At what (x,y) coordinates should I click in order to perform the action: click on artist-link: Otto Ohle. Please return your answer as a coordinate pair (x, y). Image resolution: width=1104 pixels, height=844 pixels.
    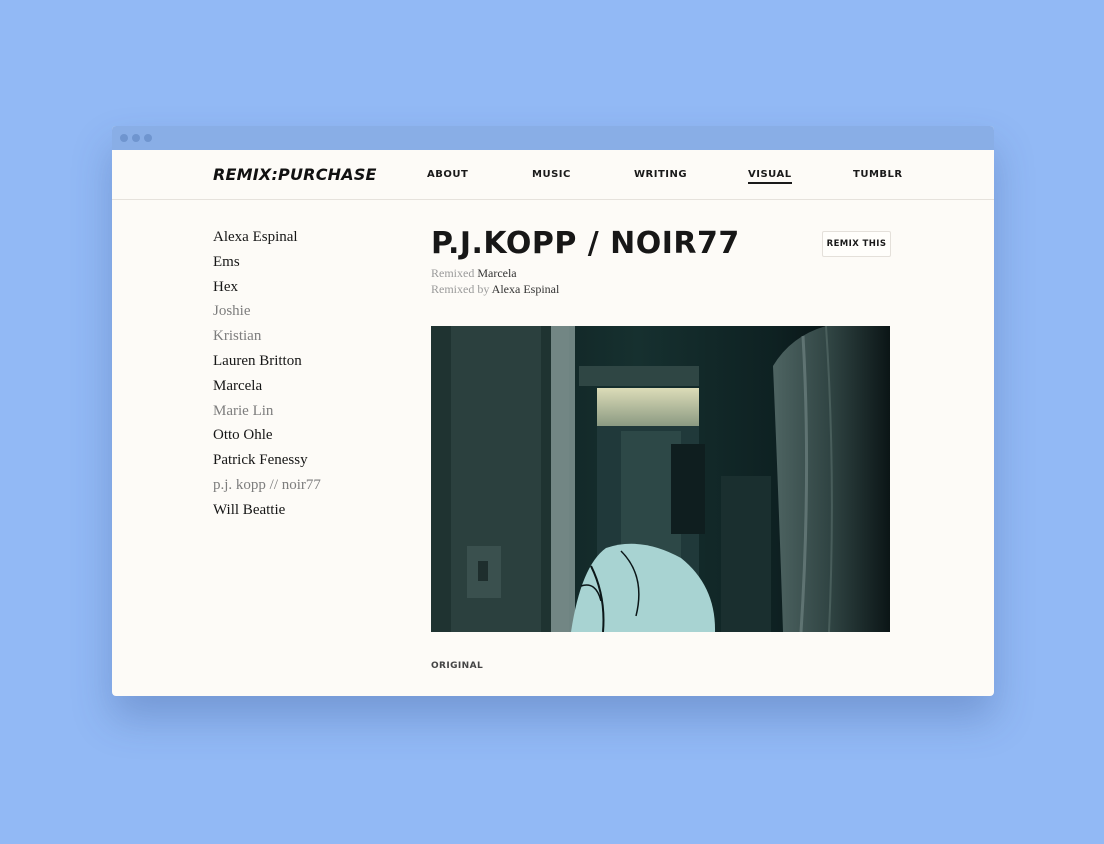
    Looking at the image, I should click on (267, 438).